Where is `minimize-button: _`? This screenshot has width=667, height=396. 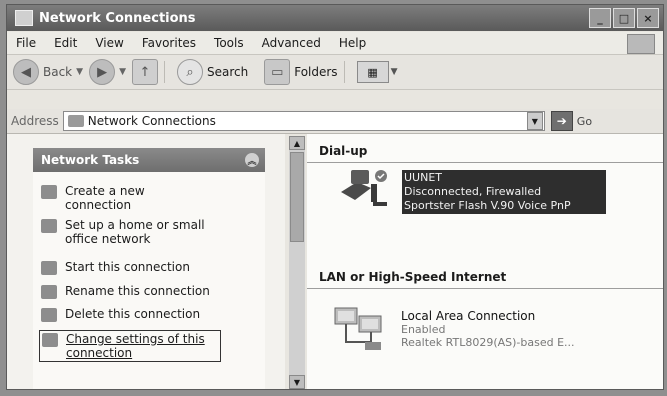 minimize-button: _ is located at coordinates (600, 18).